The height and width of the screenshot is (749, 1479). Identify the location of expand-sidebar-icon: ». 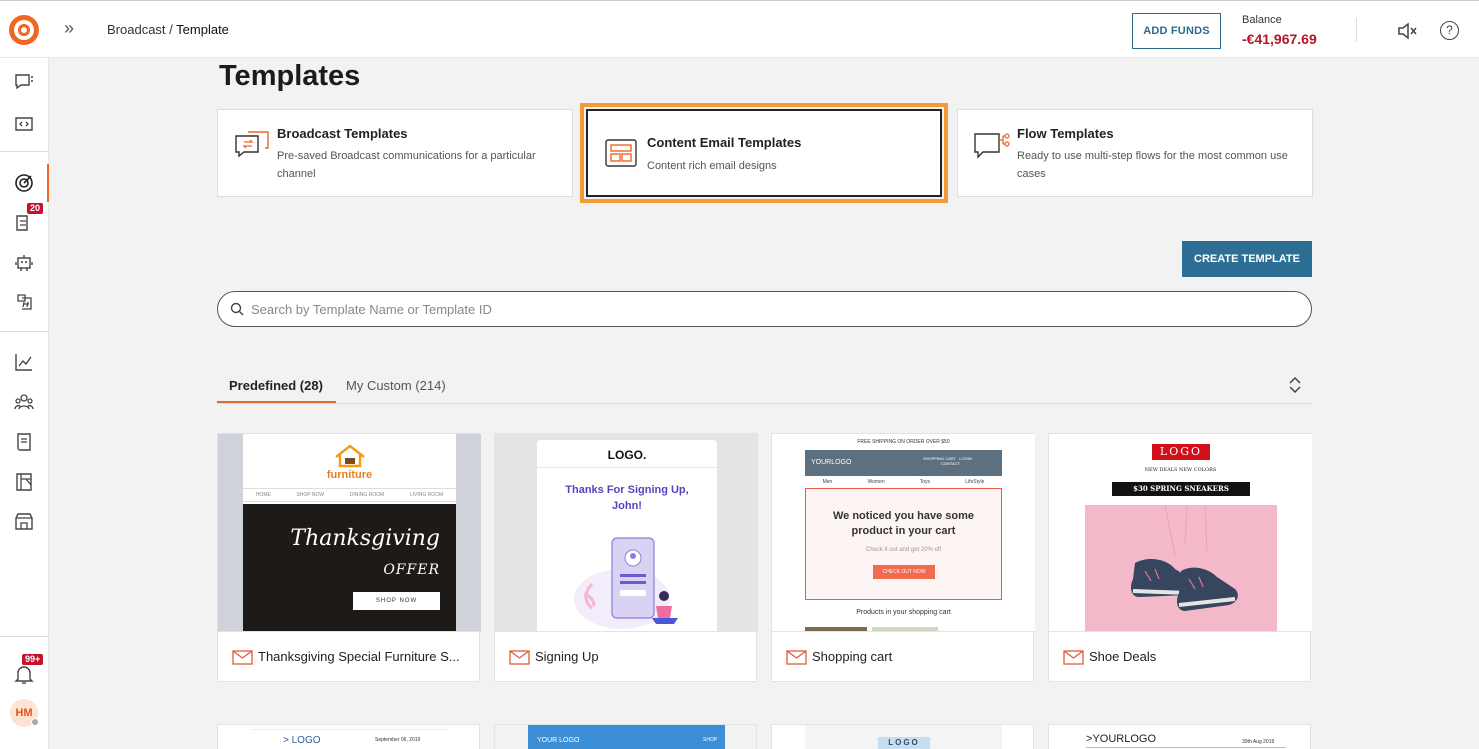
(69, 28).